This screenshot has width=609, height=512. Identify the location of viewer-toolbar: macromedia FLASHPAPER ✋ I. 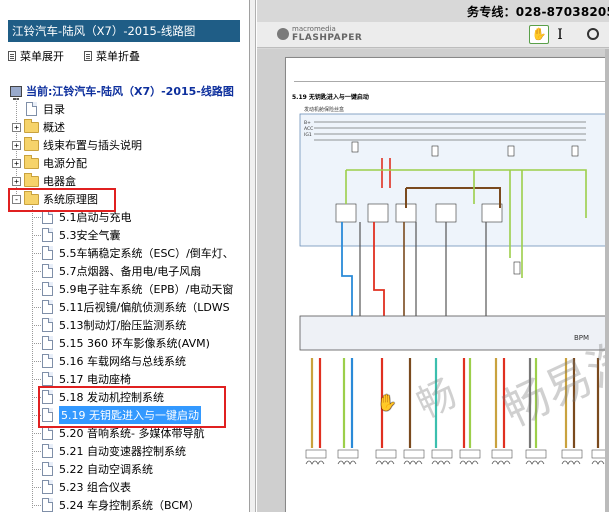
(433, 35).